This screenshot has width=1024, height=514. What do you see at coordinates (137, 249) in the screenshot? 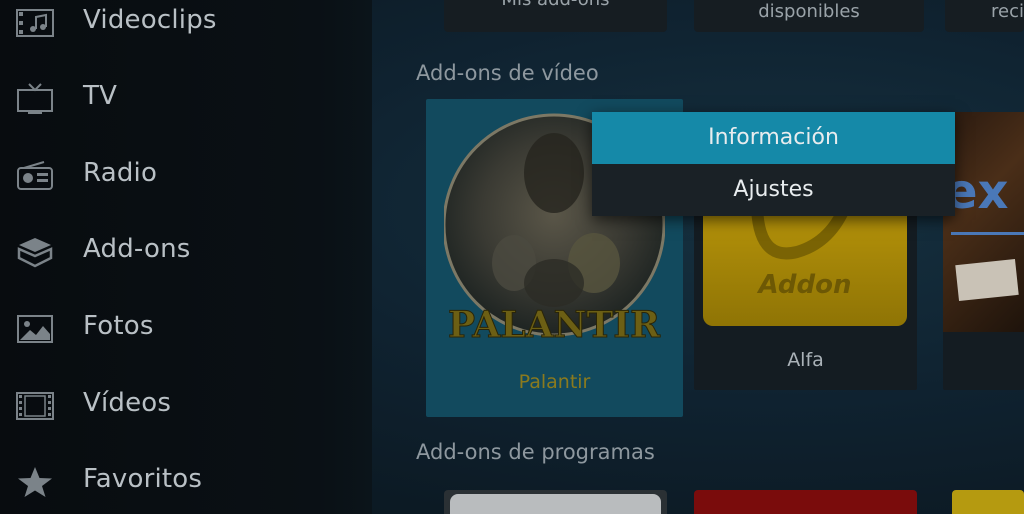
I see `sidebar-item-label: Add-ons` at bounding box center [137, 249].